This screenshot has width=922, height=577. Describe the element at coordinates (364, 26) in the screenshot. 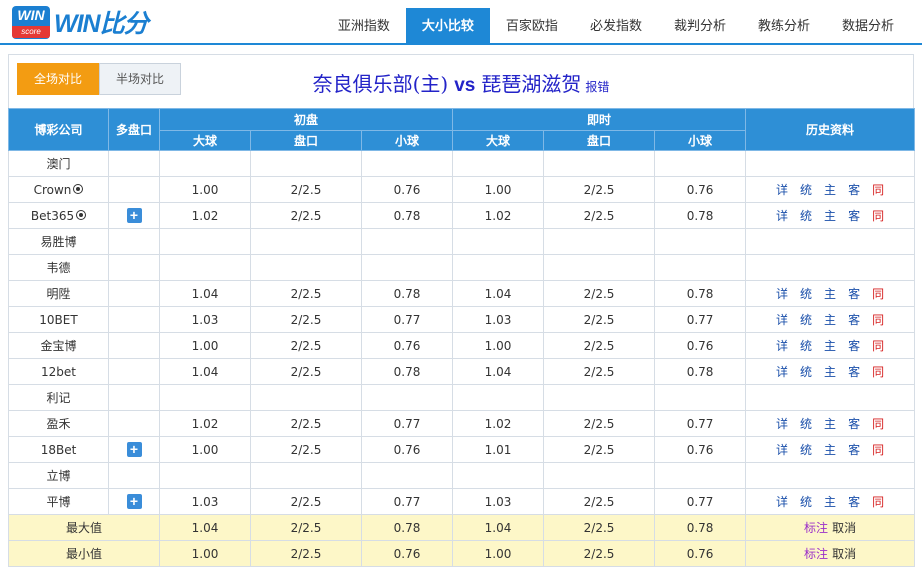

I see `nav-tab: 亚洲指数` at that location.